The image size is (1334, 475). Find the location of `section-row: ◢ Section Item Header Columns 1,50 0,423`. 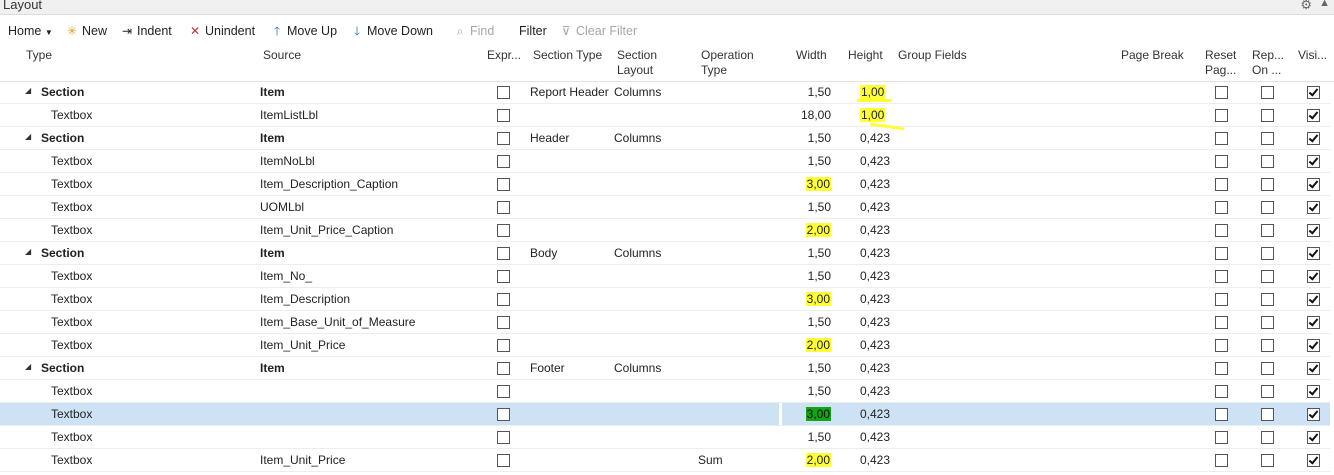

section-row: ◢ Section Item Header Columns 1,50 0,423 is located at coordinates (665, 138).